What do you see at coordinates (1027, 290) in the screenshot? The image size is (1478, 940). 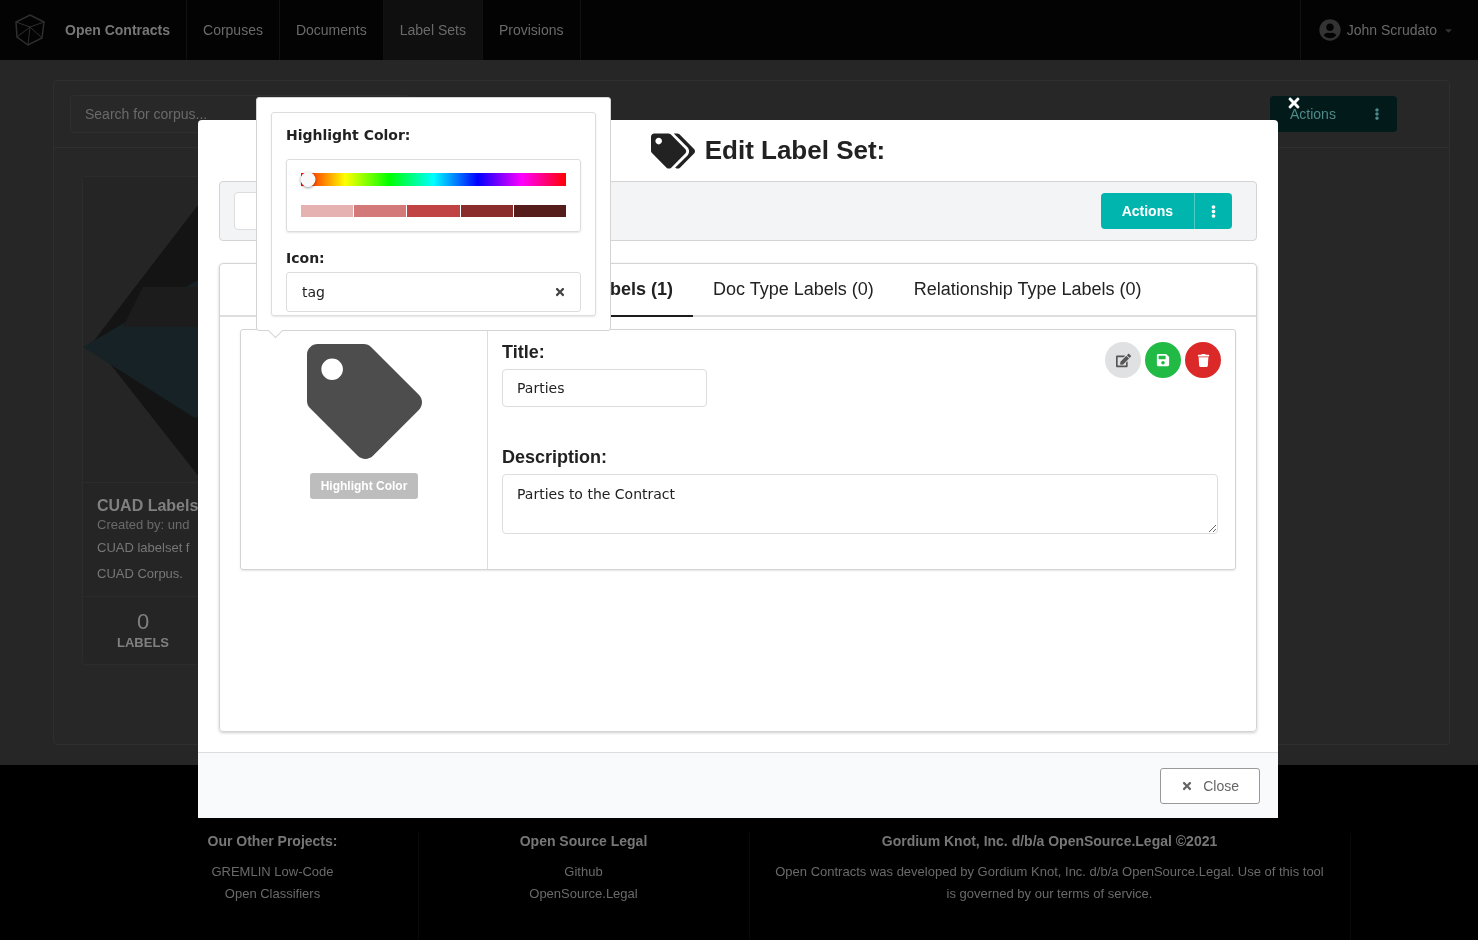 I see `tab: Relationship Type Labels (0)` at bounding box center [1027, 290].